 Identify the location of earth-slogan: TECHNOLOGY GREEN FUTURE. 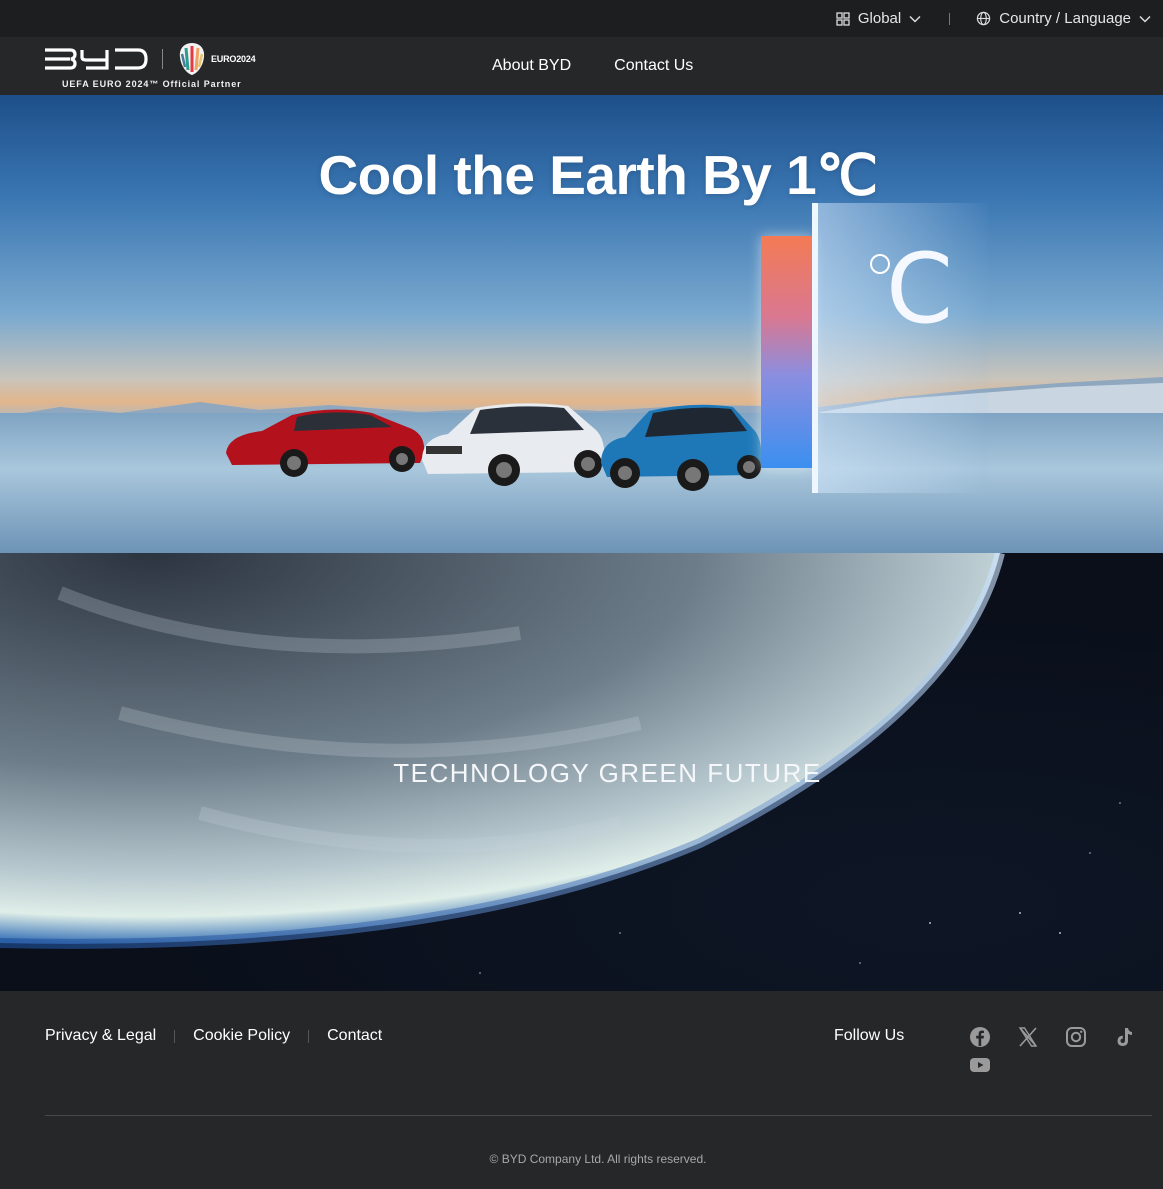
(607, 773).